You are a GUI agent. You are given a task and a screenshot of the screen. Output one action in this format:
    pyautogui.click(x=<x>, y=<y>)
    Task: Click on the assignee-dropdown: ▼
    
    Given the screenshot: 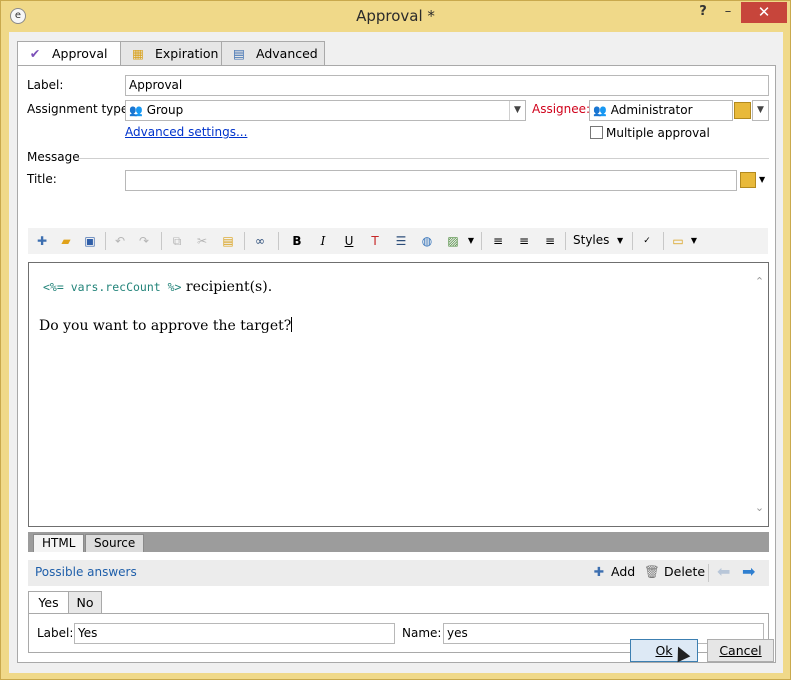 What is the action you would take?
    pyautogui.click(x=760, y=110)
    